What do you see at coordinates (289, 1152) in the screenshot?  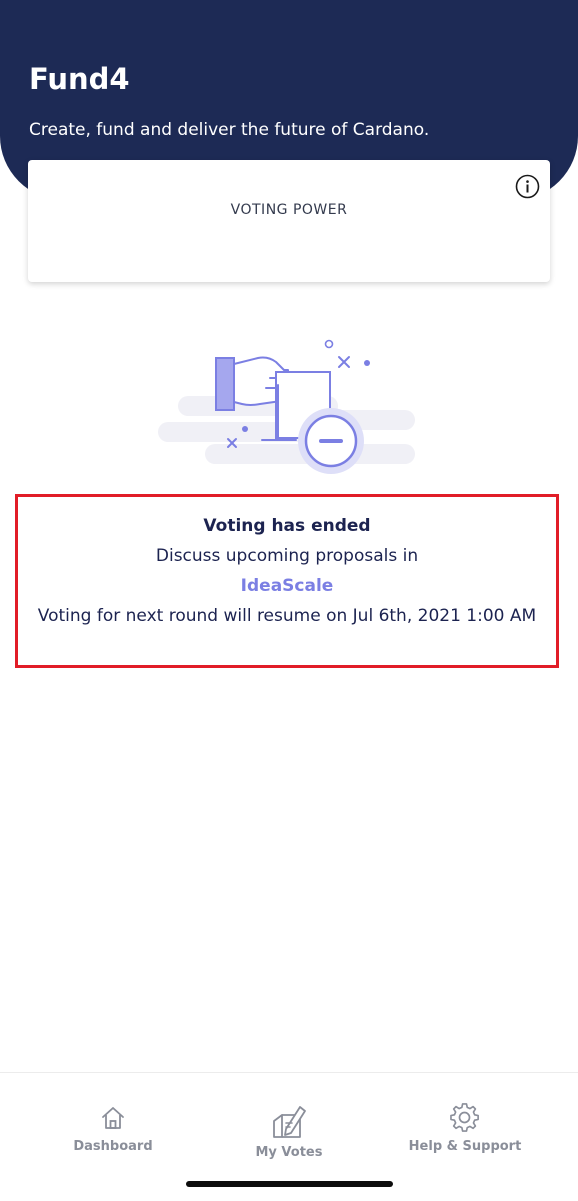 I see `nav-my-votes-label: My Votes` at bounding box center [289, 1152].